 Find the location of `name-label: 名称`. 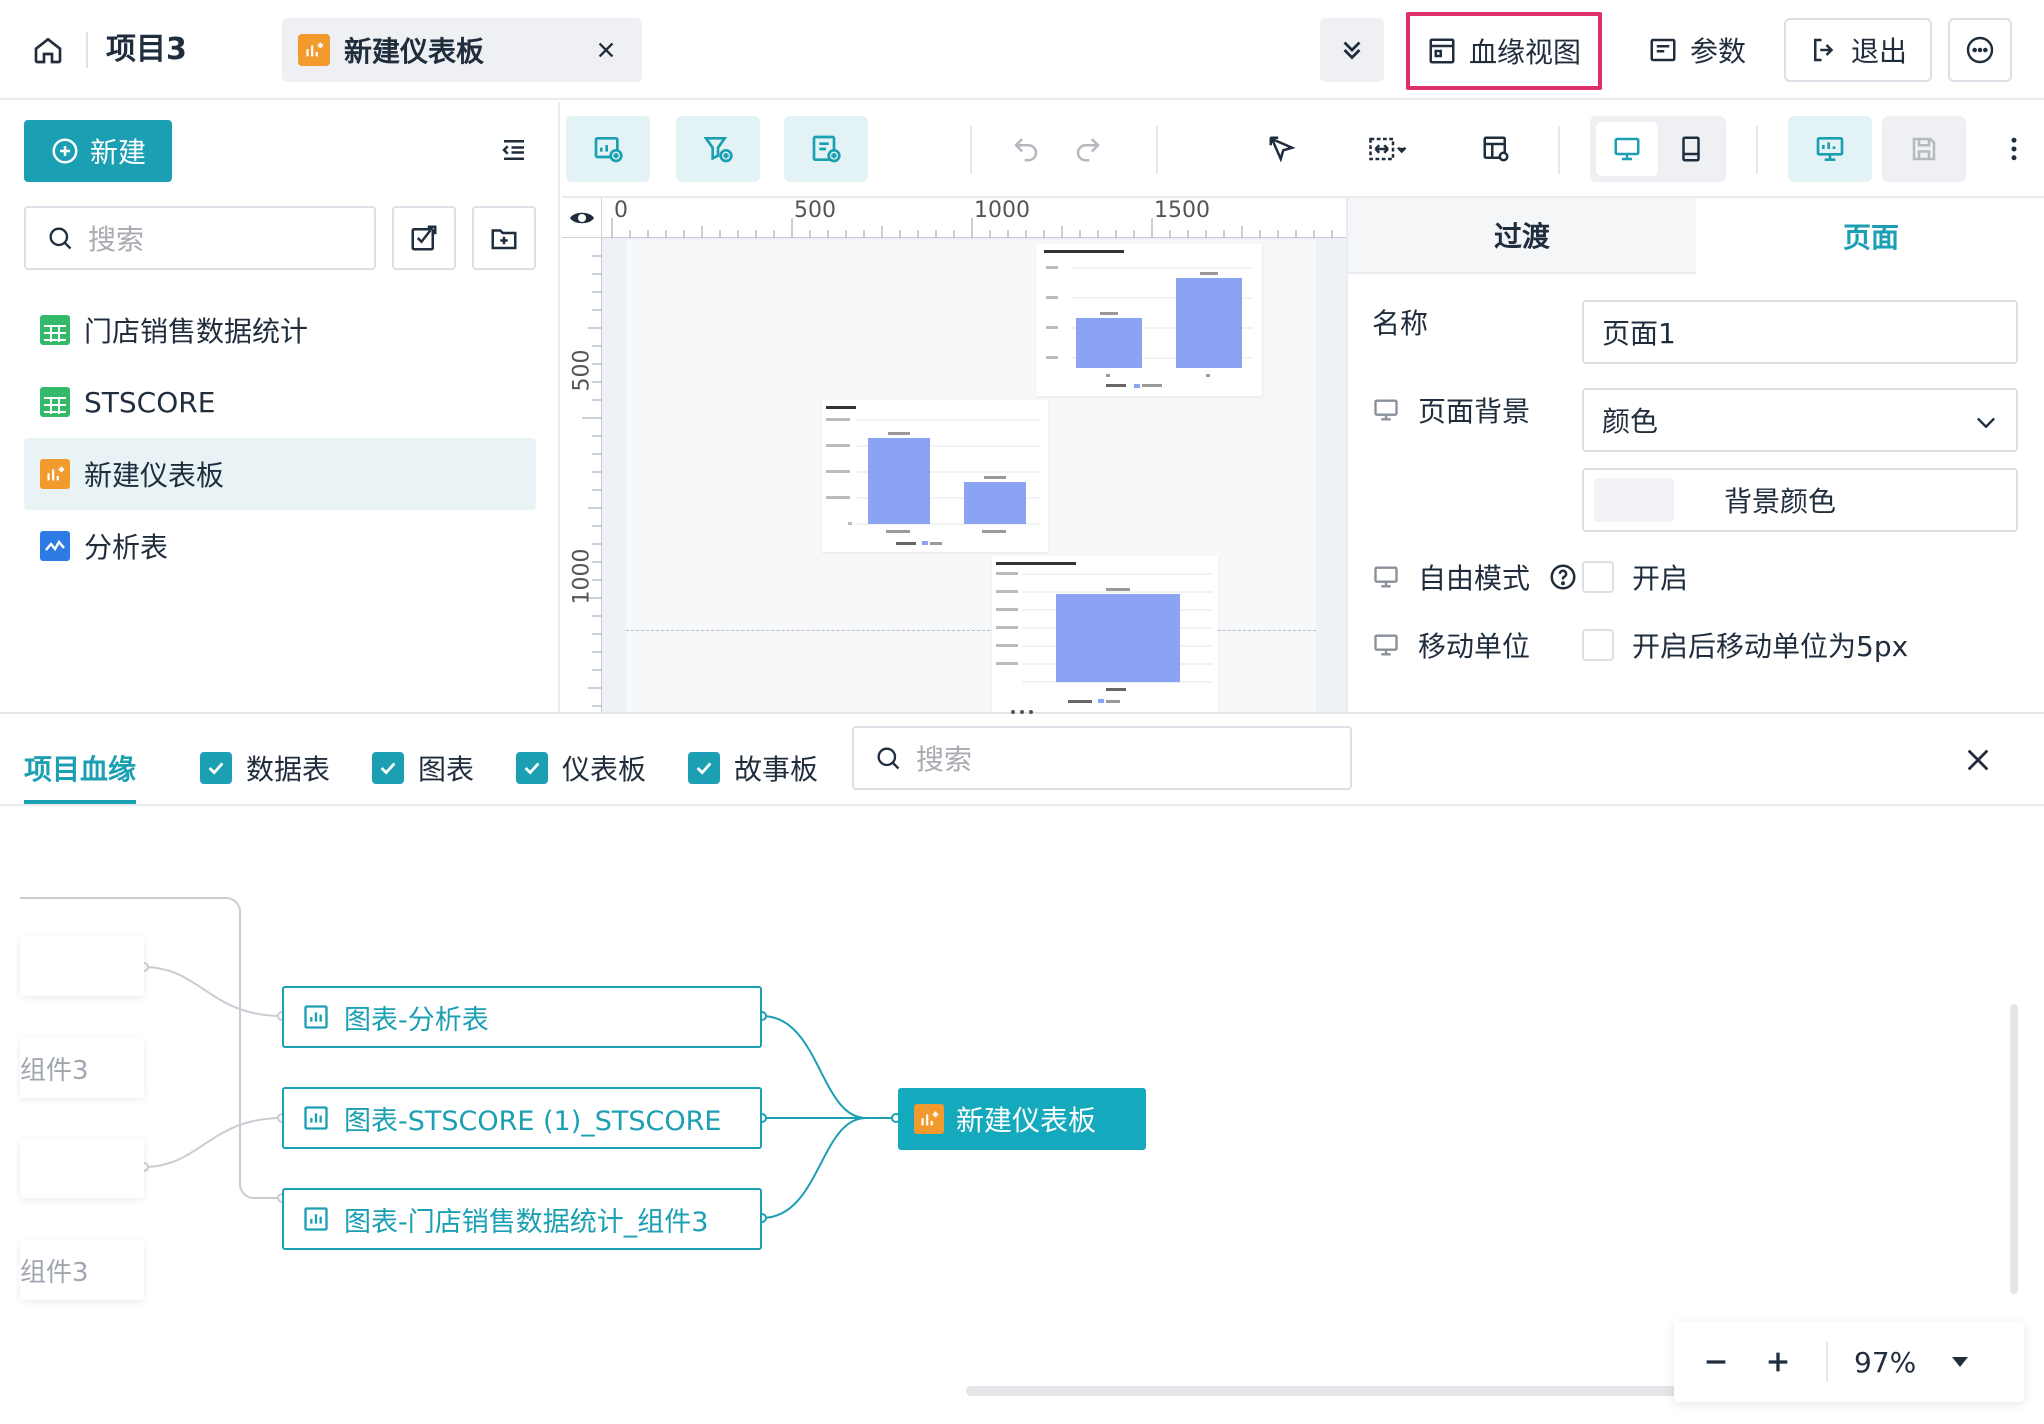

name-label: 名称 is located at coordinates (1400, 323).